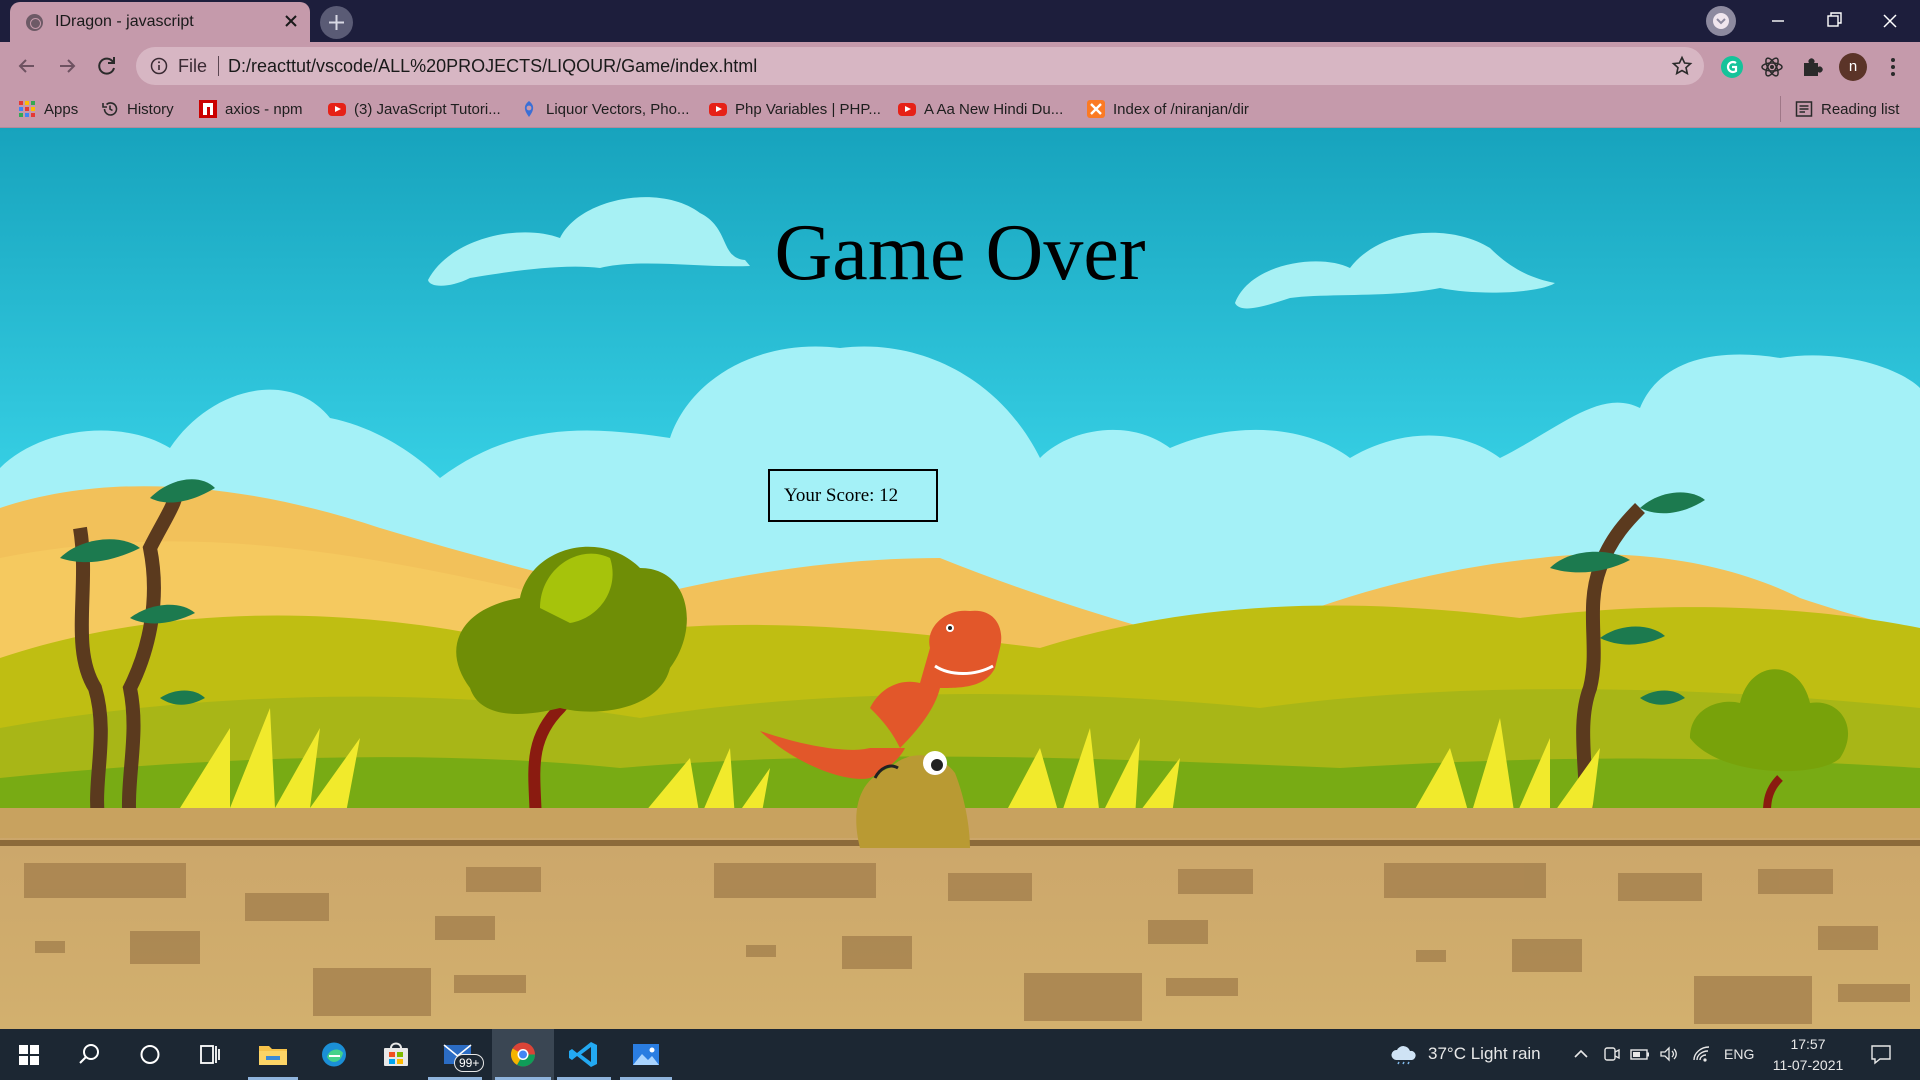 This screenshot has width=1920, height=1080. Describe the element at coordinates (264, 109) in the screenshot. I see `bookmark-label: axios - npm` at that location.